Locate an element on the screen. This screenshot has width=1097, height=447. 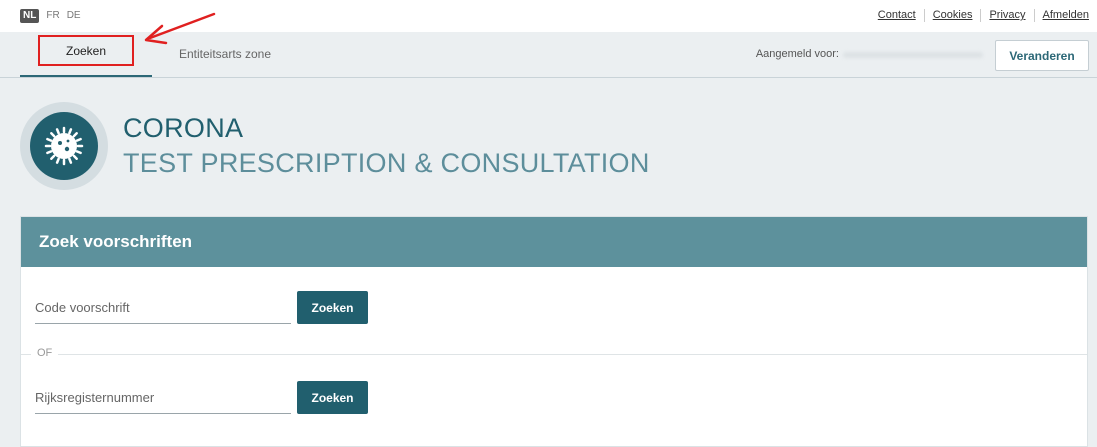
logged-in-value-blurred is located at coordinates (913, 55).